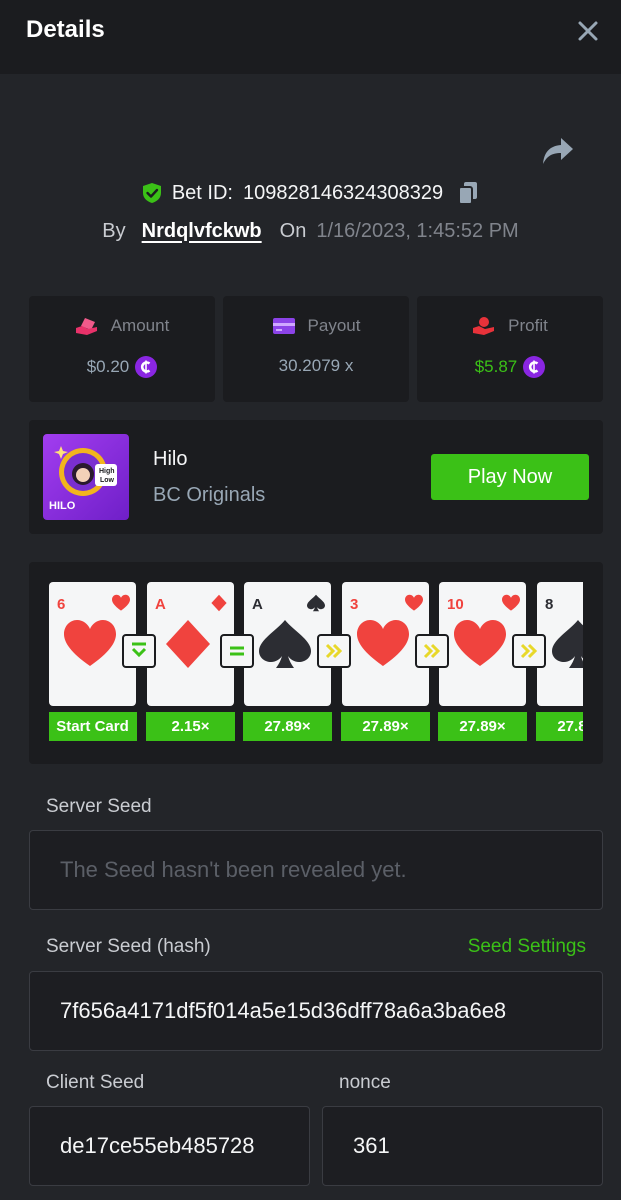 The image size is (621, 1200). Describe the element at coordinates (151, 193) in the screenshot. I see `shield-check-icon` at that location.